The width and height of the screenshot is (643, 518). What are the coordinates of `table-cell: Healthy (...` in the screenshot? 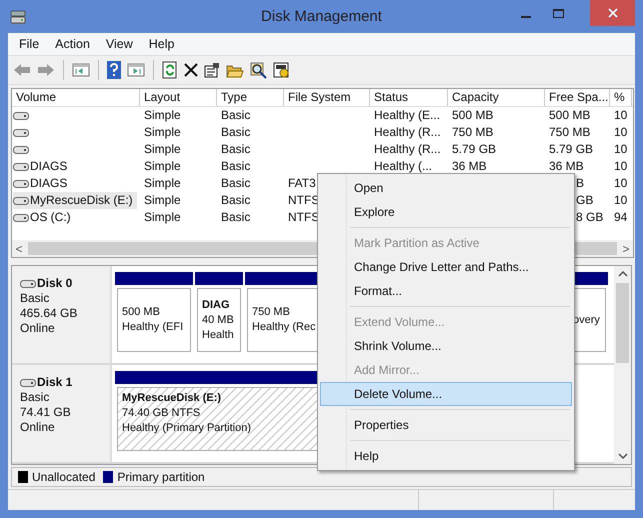 It's located at (403, 166).